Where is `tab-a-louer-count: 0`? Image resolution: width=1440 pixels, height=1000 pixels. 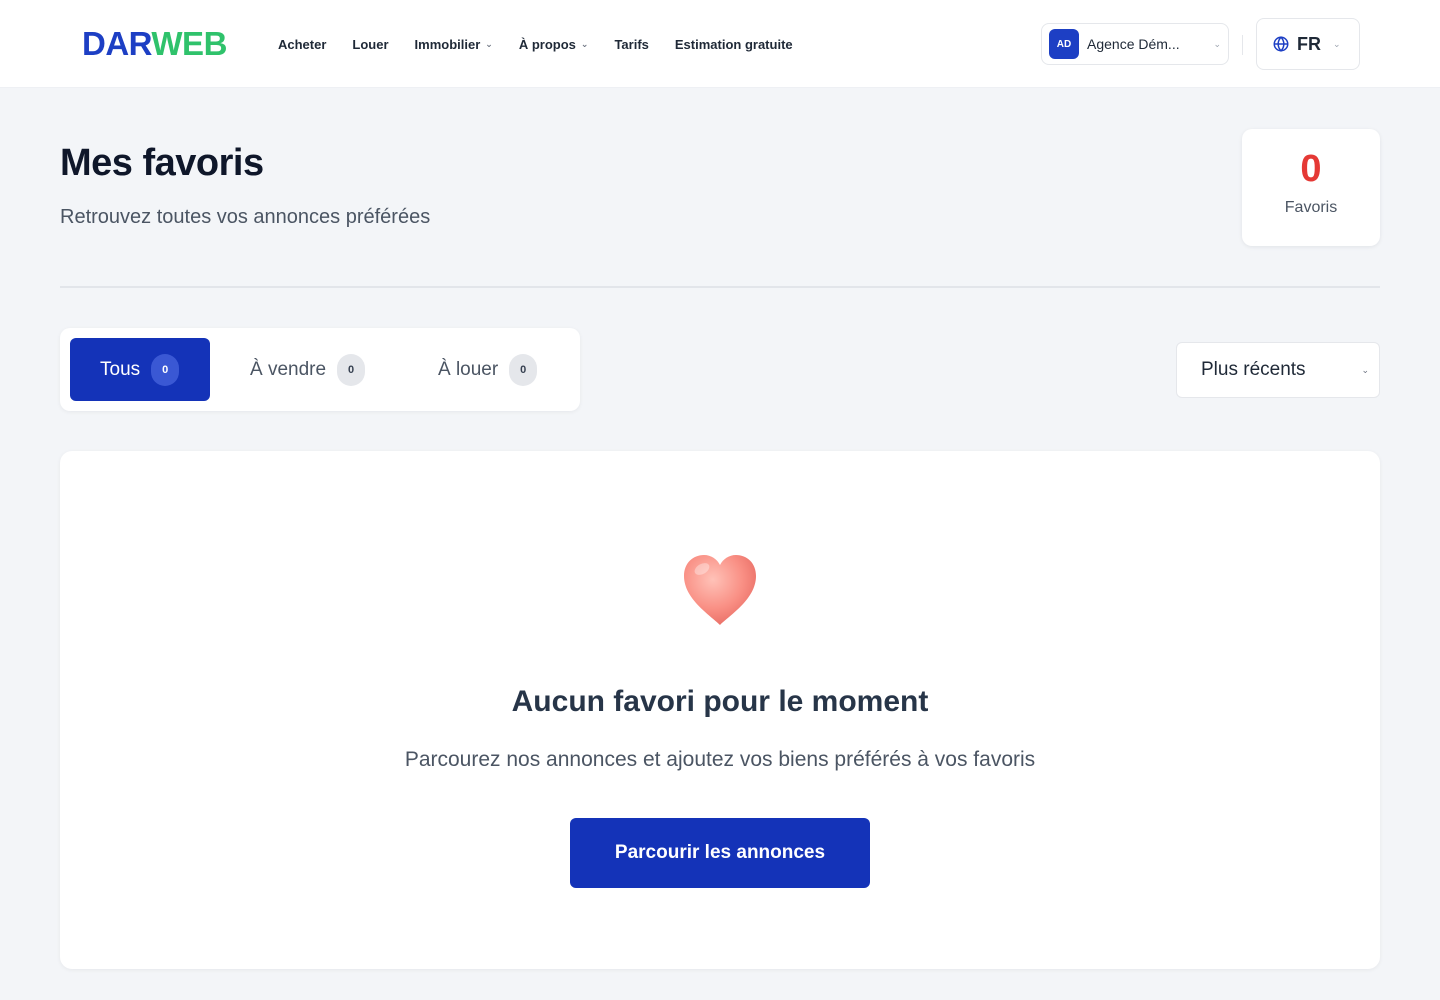 tab-a-louer-count: 0 is located at coordinates (523, 369).